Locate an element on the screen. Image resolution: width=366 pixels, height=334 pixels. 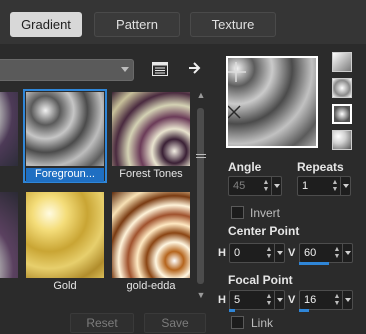
gradient-tile-gold: Gold is located at coordinates (65, 242).